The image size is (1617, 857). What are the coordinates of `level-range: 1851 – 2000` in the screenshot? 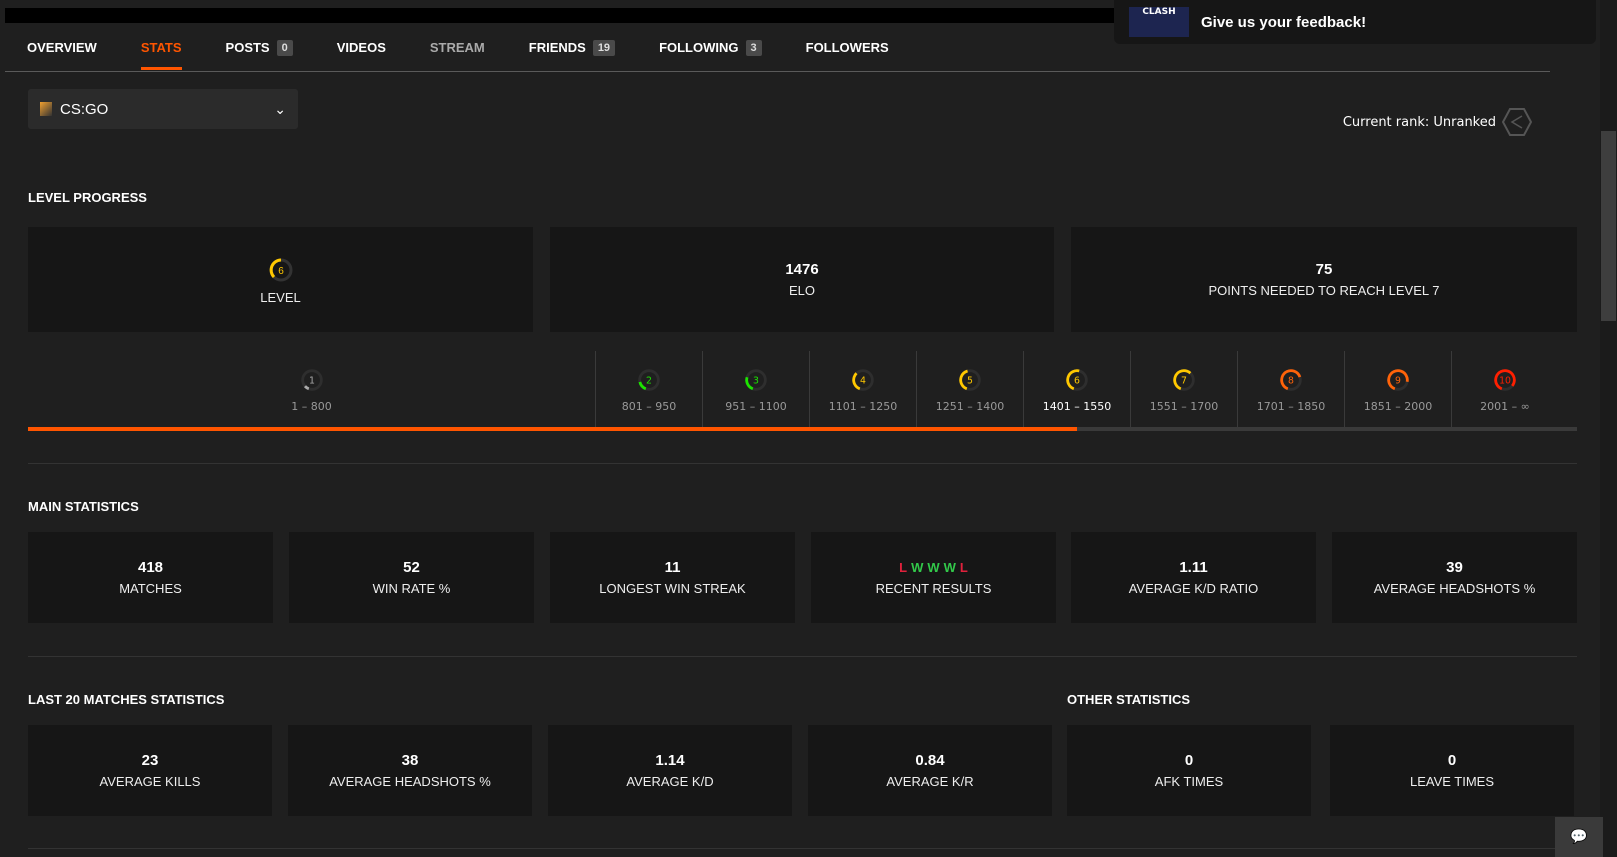 It's located at (1398, 406).